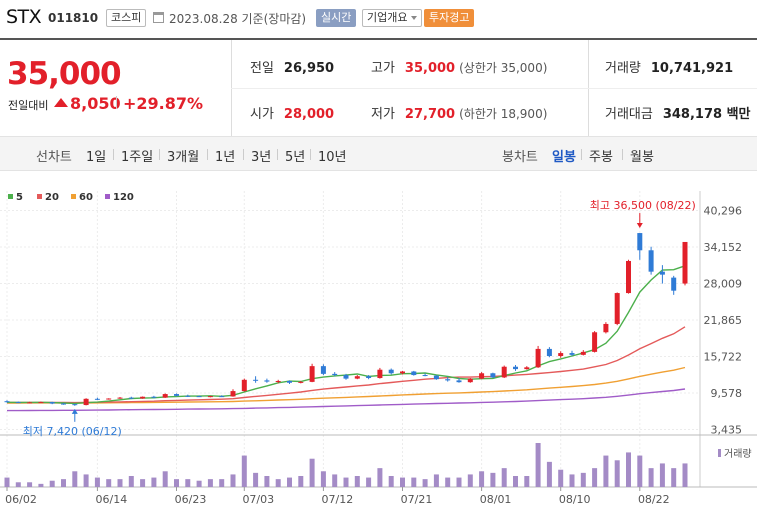 This screenshot has width=757, height=511. Describe the element at coordinates (309, 114) in the screenshot. I see `open-value: 28,000` at that location.